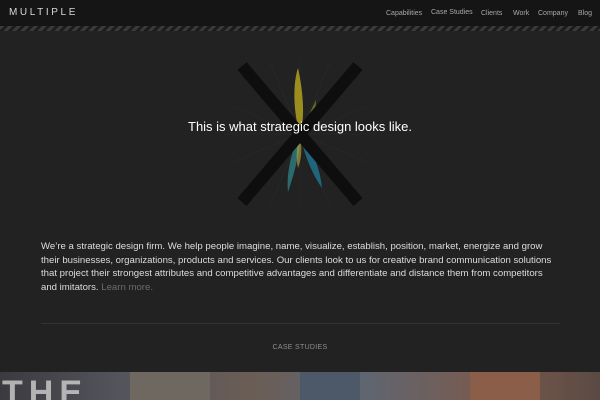 The width and height of the screenshot is (600, 400). Describe the element at coordinates (43, 12) in the screenshot. I see `site-logo: MULTIPLE` at that location.